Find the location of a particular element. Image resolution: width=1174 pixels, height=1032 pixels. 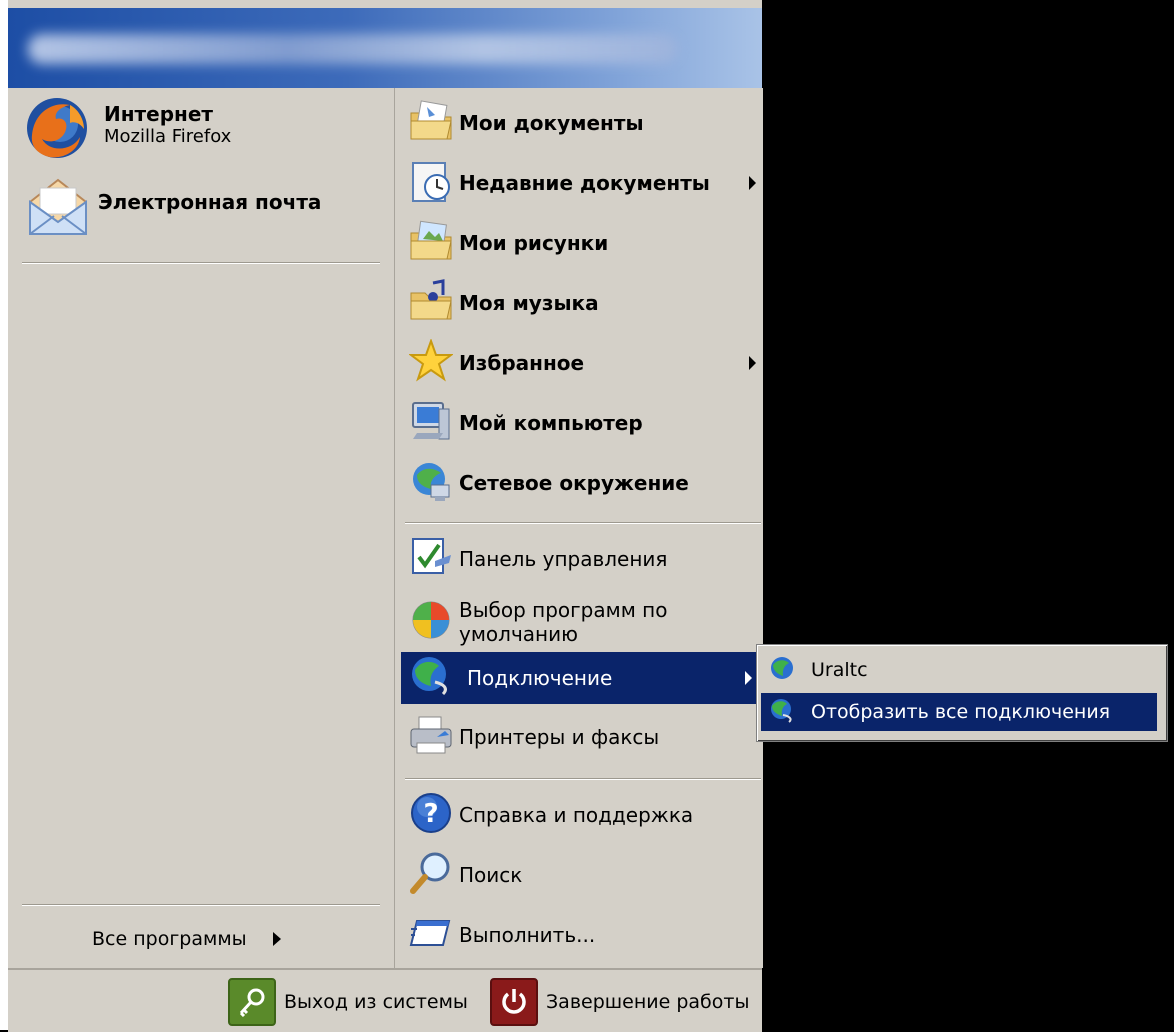

places-my-pictures: Мои рисунки is located at coordinates (583, 243).